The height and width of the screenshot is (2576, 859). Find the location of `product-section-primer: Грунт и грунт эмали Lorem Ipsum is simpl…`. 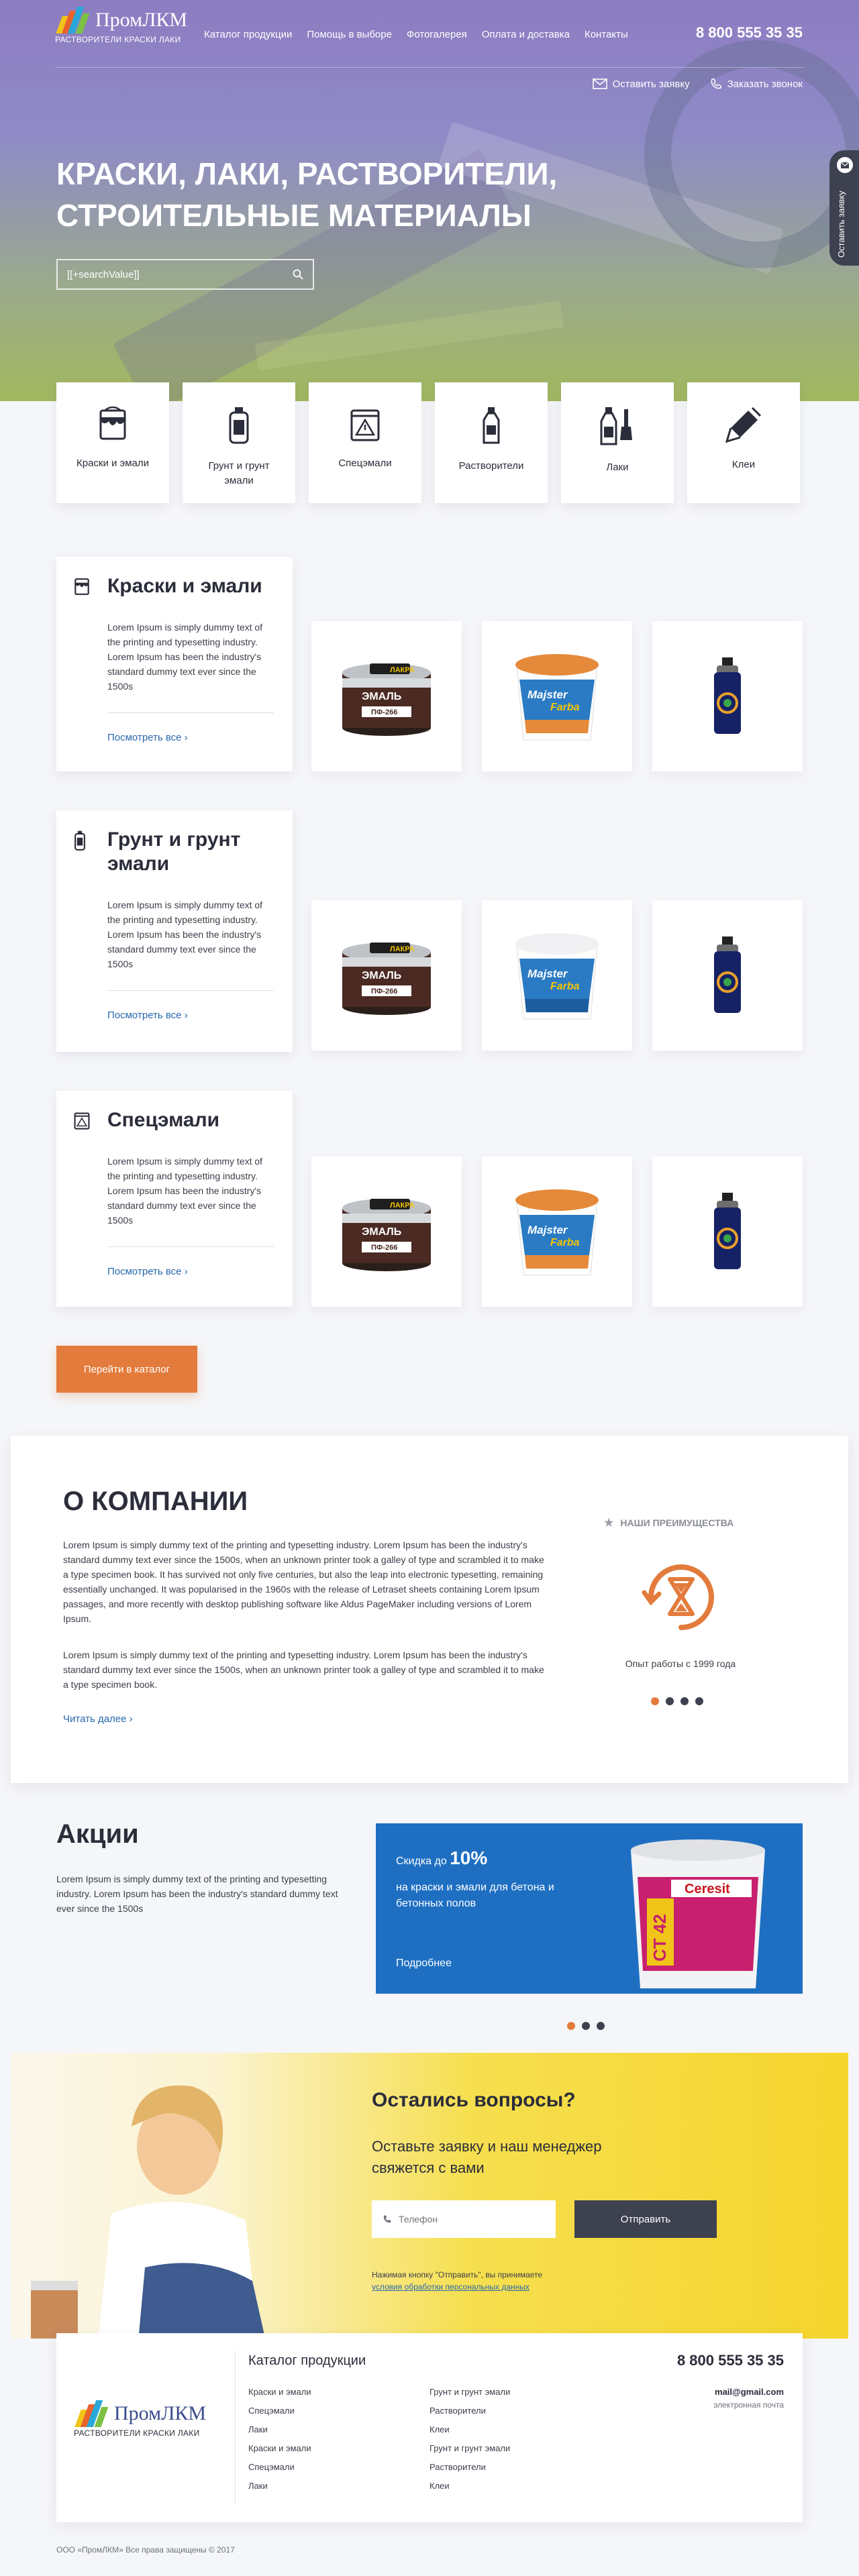

product-section-primer: Грунт и грунт эмали Lorem Ipsum is simpl… is located at coordinates (429, 931).